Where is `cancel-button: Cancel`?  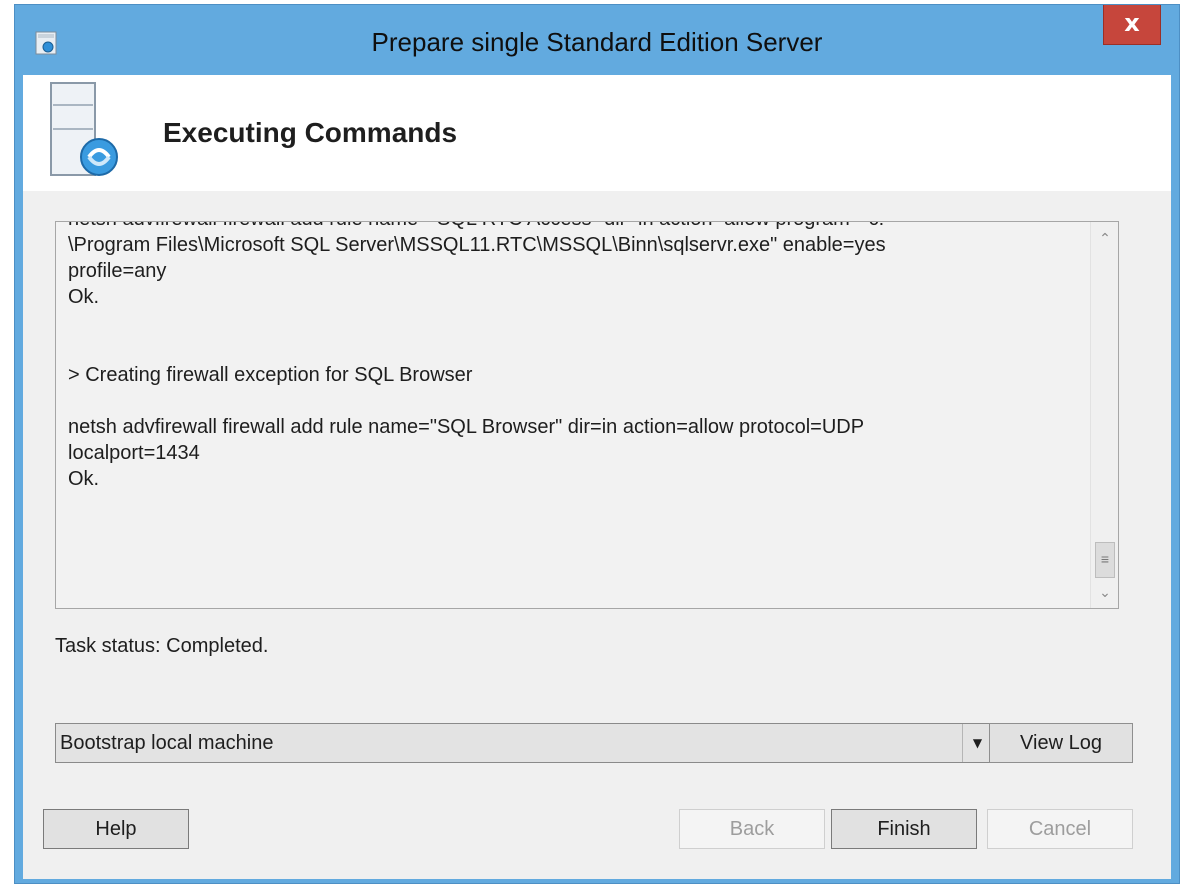
cancel-button: Cancel is located at coordinates (1060, 829).